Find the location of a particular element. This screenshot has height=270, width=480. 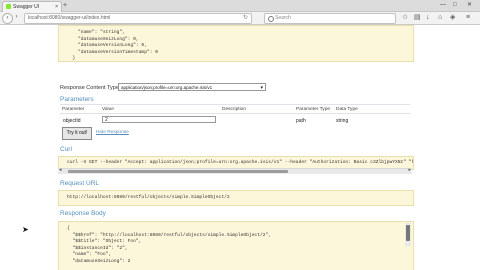

back-arrow-icon: ‹ is located at coordinates (7, 18).